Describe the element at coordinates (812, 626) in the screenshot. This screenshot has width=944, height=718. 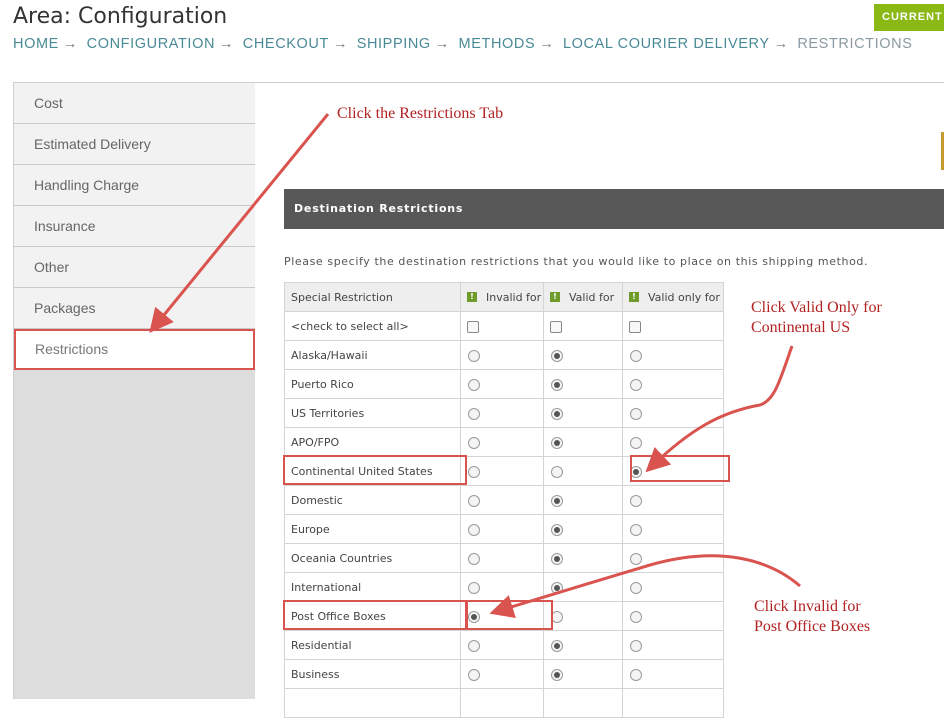
I see `annotation-po-line2: Post Office Boxes` at that location.